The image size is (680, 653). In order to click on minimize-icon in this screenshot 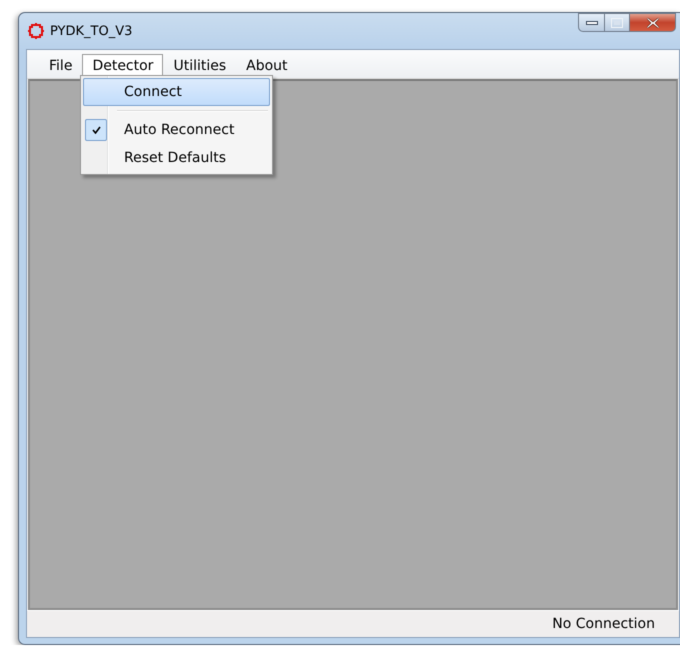, I will do `click(592, 23)`.